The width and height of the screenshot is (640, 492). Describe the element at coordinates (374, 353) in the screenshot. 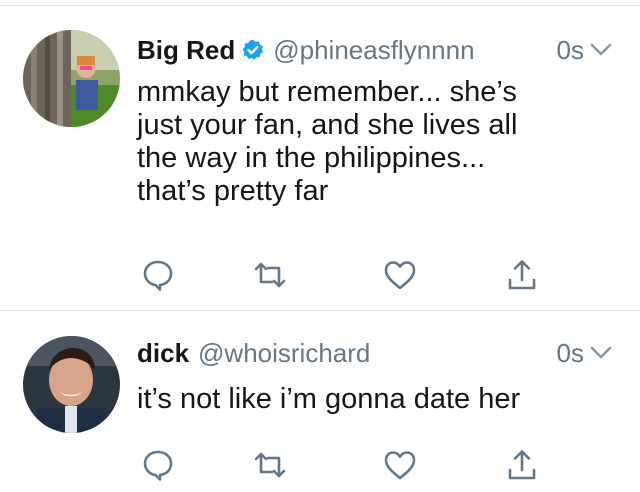

I see `tweet-header: dick @whoisrichard 0s` at that location.